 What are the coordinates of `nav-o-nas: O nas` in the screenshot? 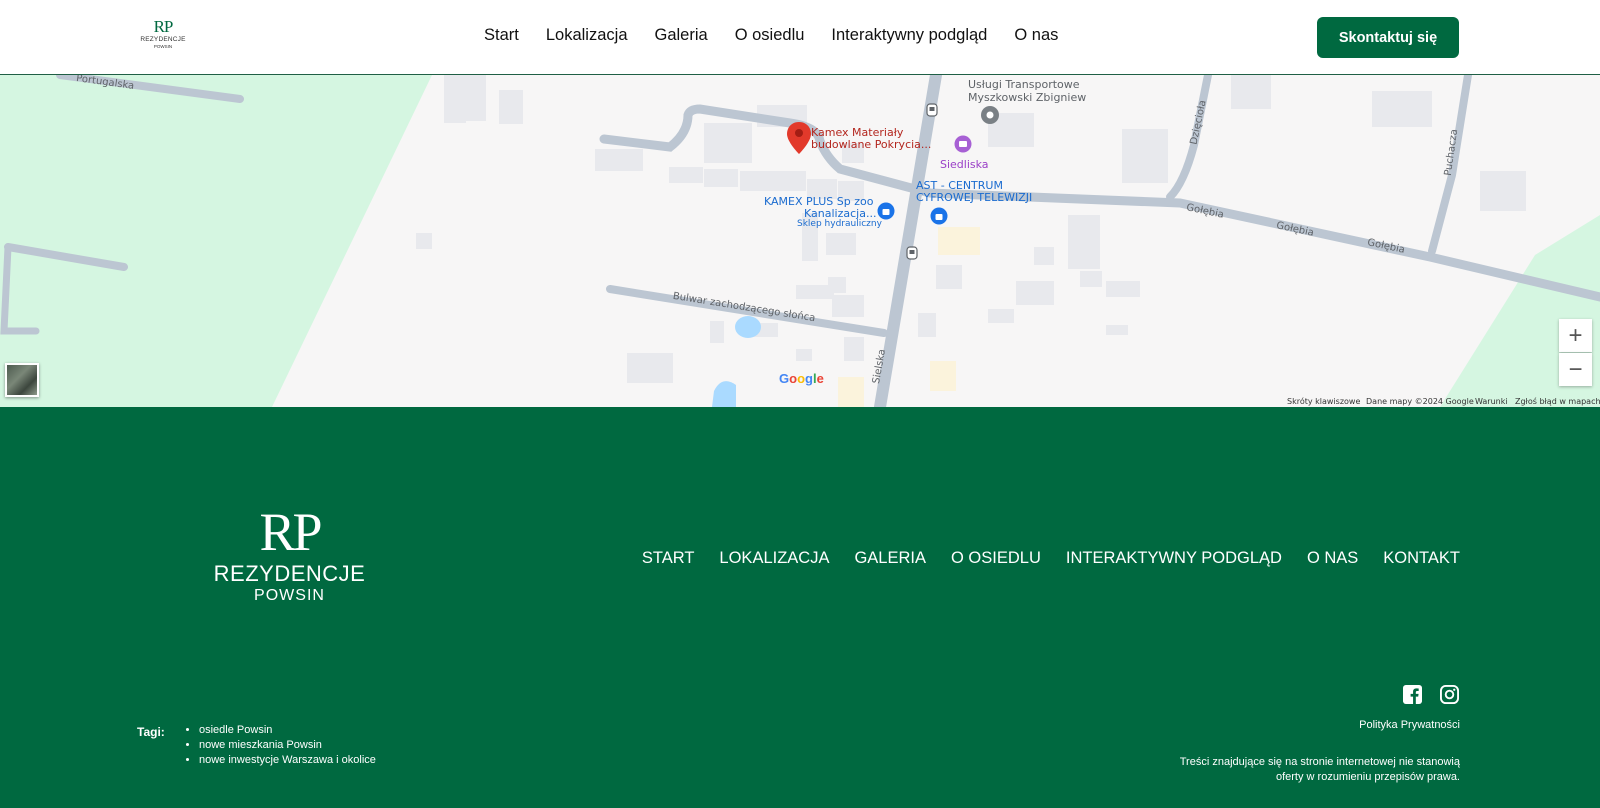 It's located at (1036, 35).